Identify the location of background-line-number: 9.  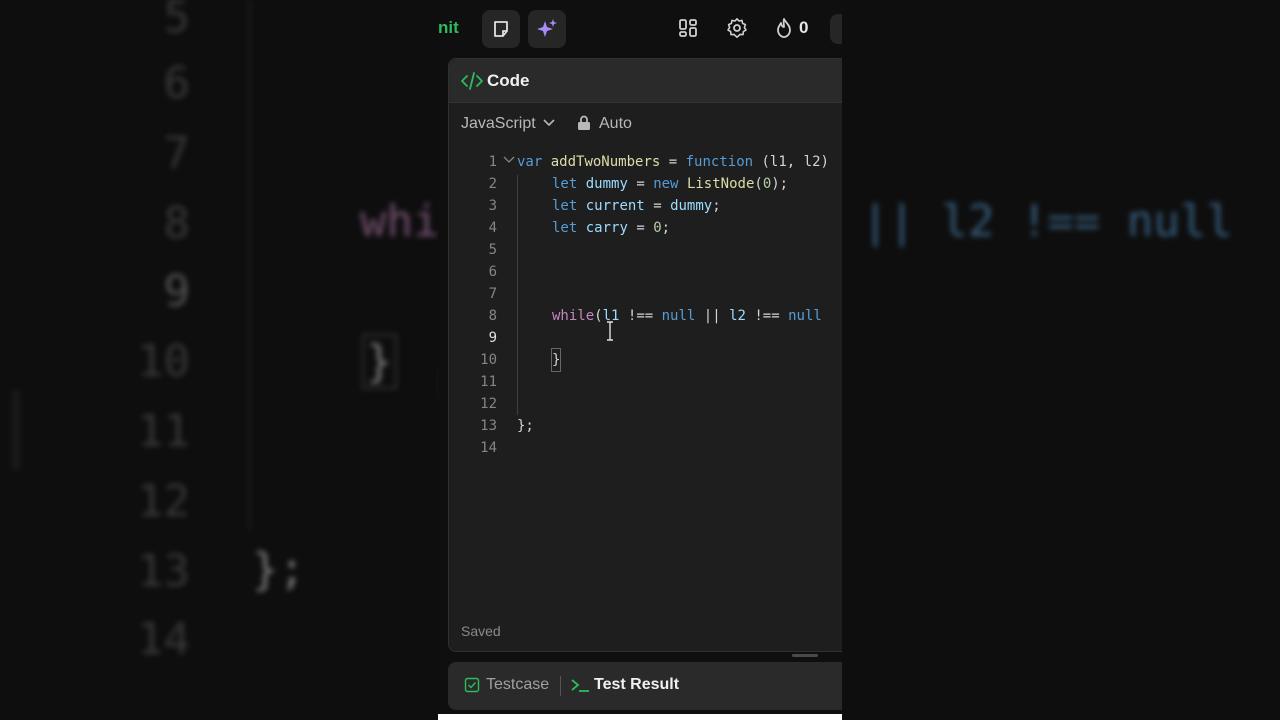
(177, 291).